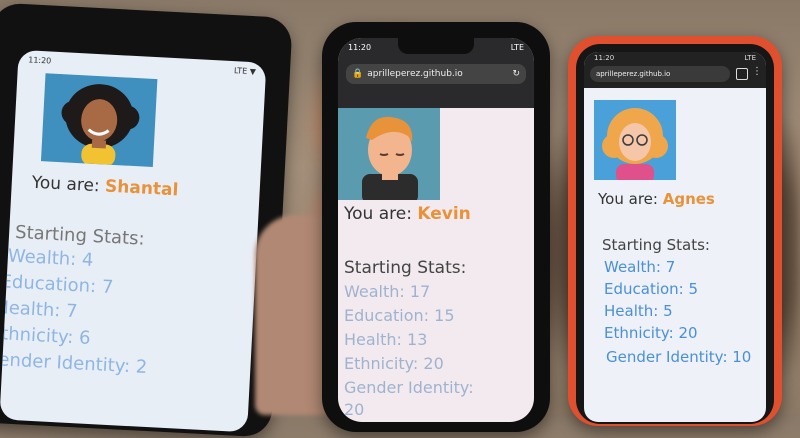 Image resolution: width=800 pixels, height=438 pixels. What do you see at coordinates (688, 199) in the screenshot?
I see `character-name: Agnes` at bounding box center [688, 199].